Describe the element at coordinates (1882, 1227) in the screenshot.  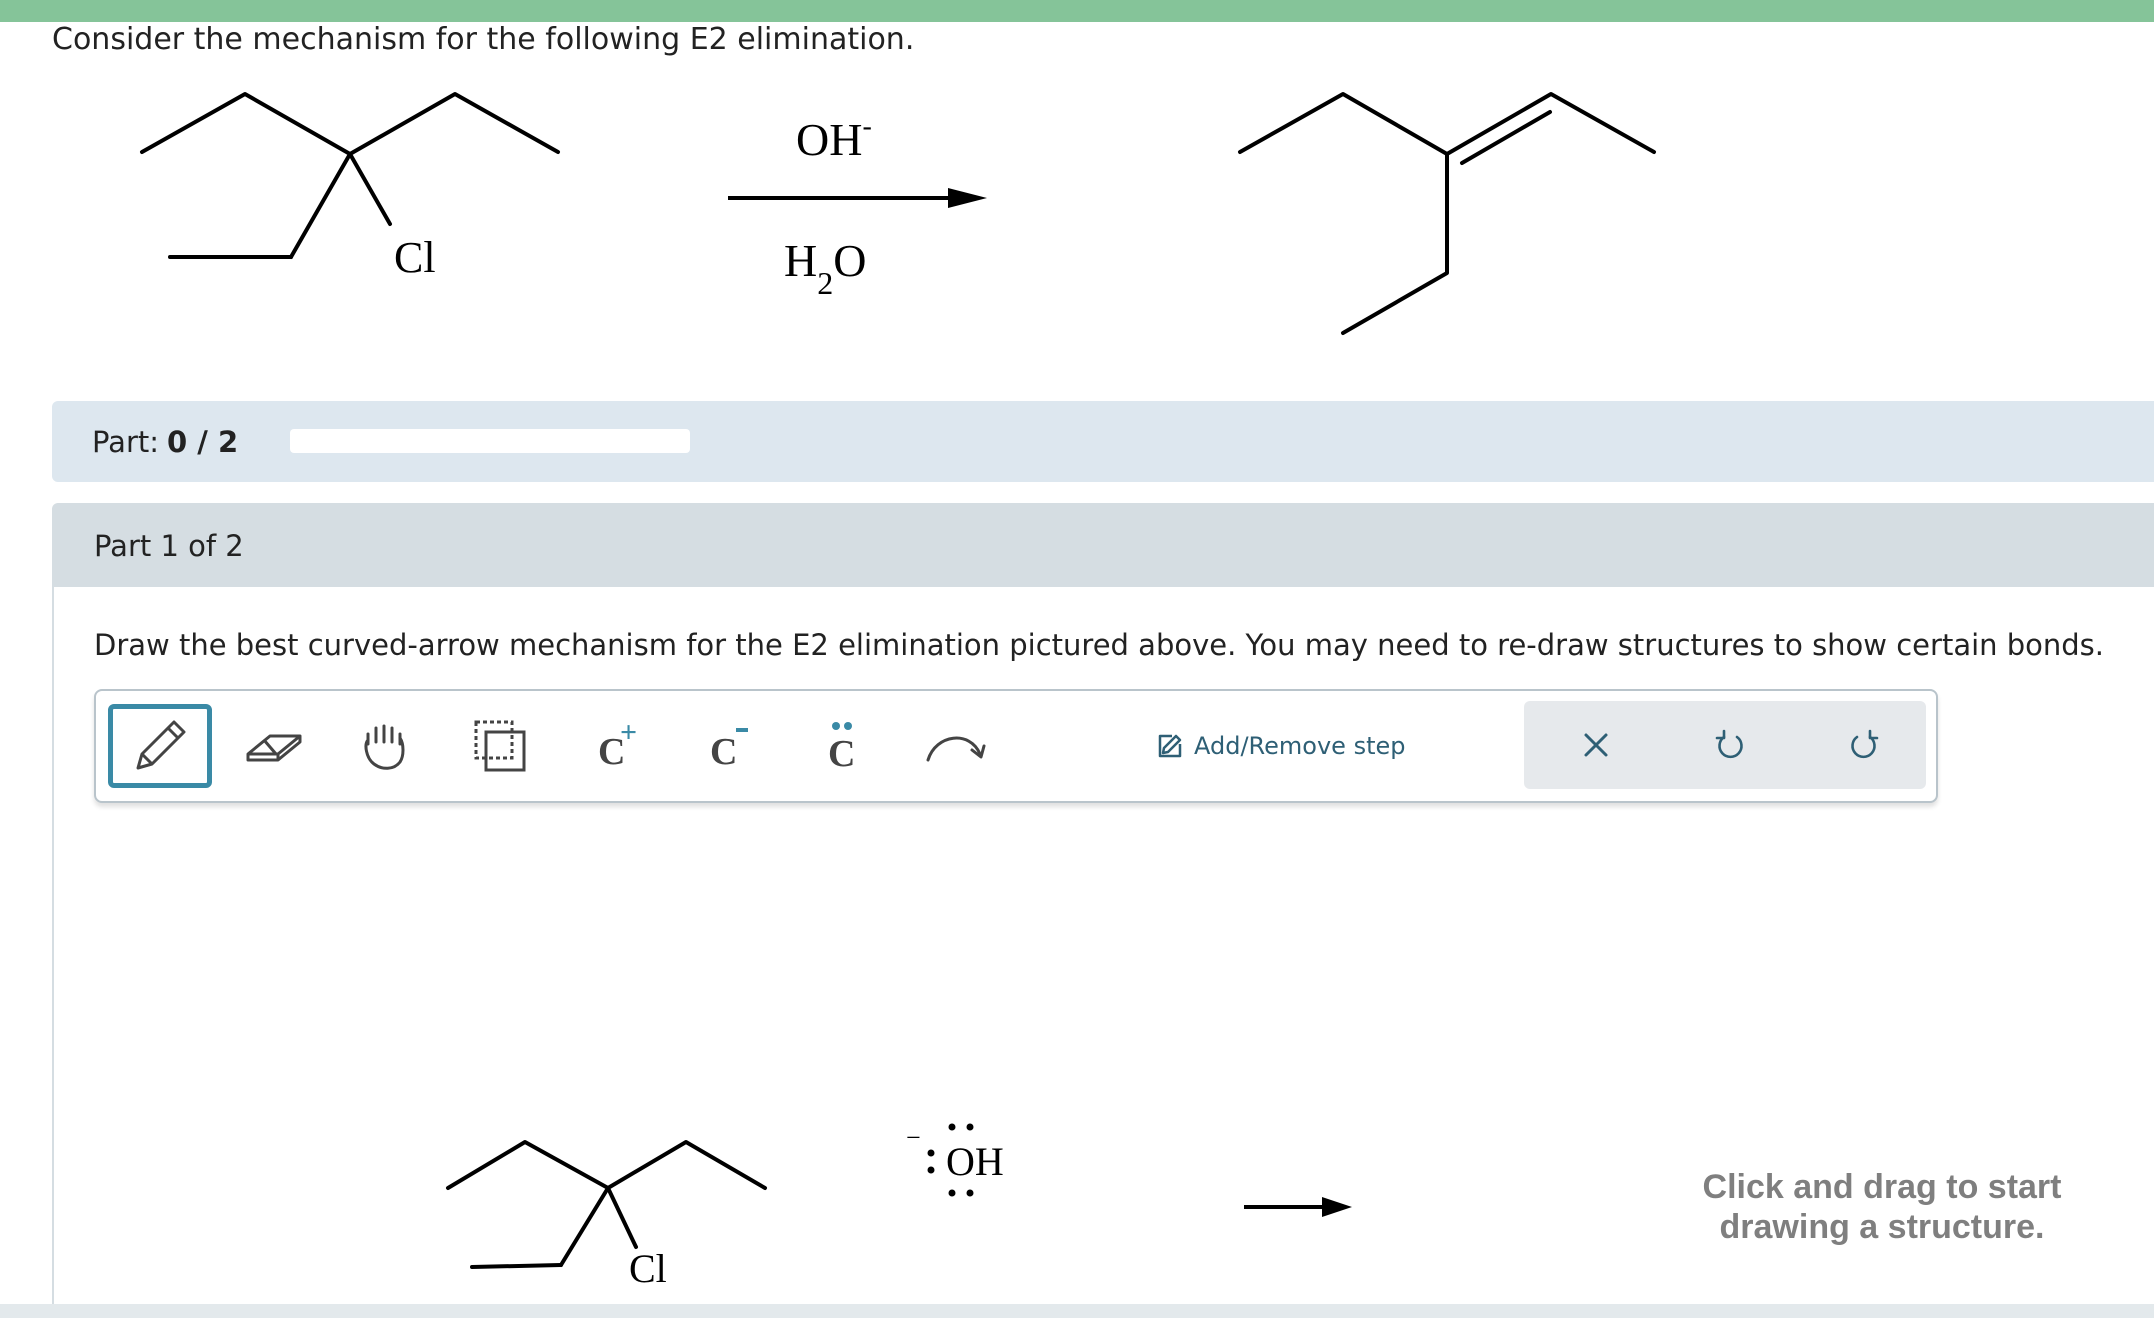
I see `hint-line-2: drawing a structure.` at that location.